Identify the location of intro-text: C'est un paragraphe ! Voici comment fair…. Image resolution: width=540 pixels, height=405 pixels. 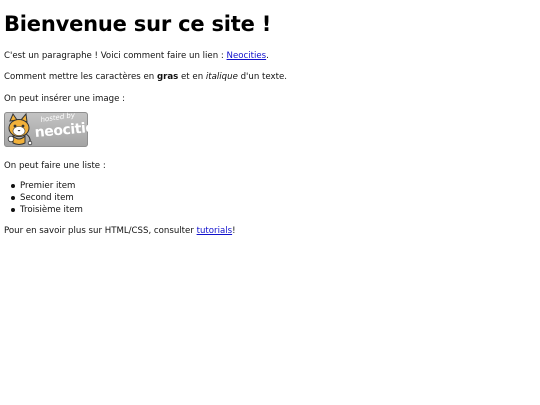
(115, 56).